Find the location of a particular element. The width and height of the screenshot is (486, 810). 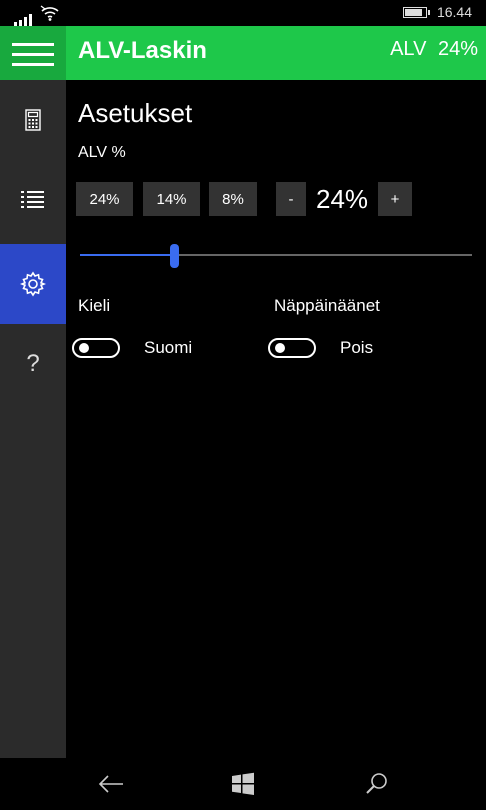

language-toggle-state: Suomi is located at coordinates (168, 347).